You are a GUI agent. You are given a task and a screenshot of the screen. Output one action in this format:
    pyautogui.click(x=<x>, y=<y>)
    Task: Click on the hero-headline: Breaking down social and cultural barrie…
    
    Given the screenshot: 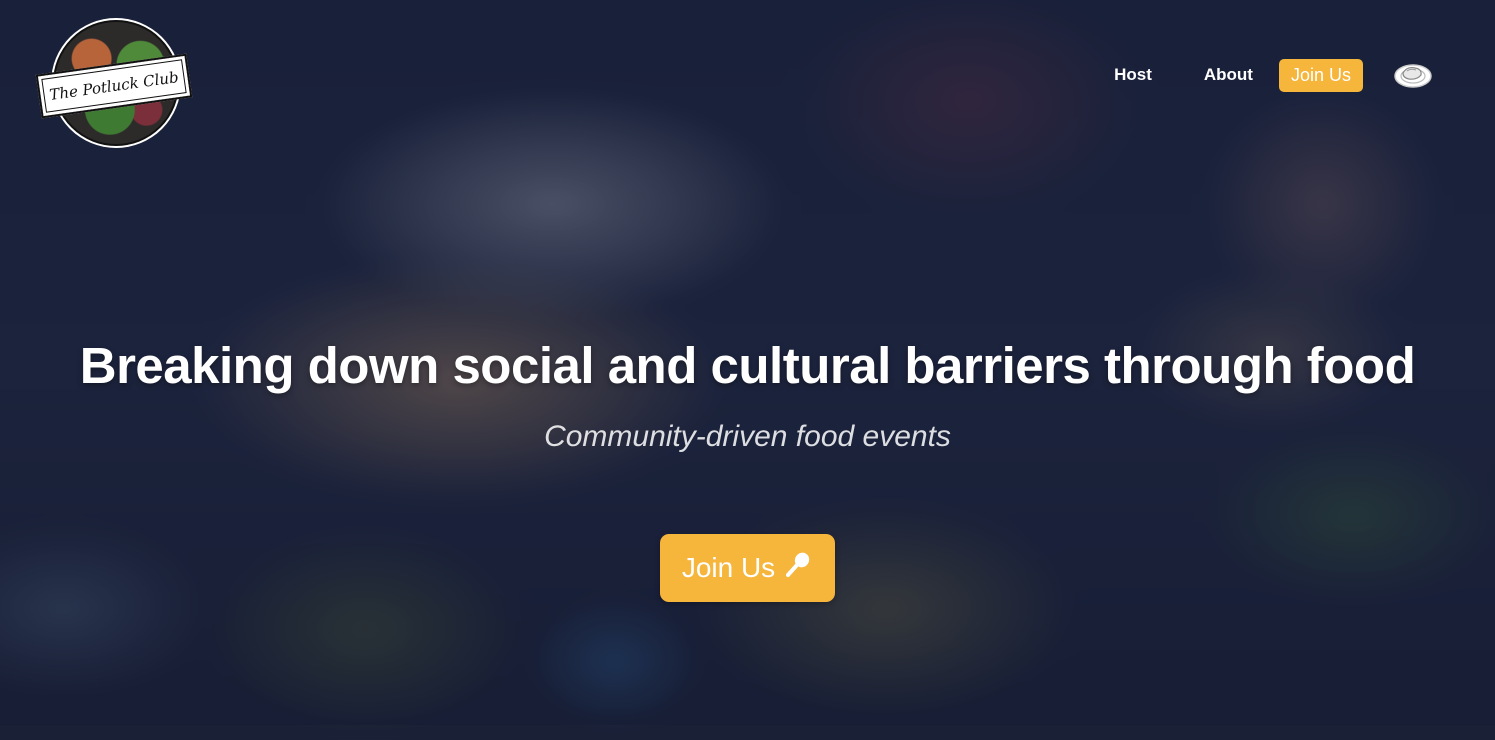 What is the action you would take?
    pyautogui.click(x=747, y=365)
    